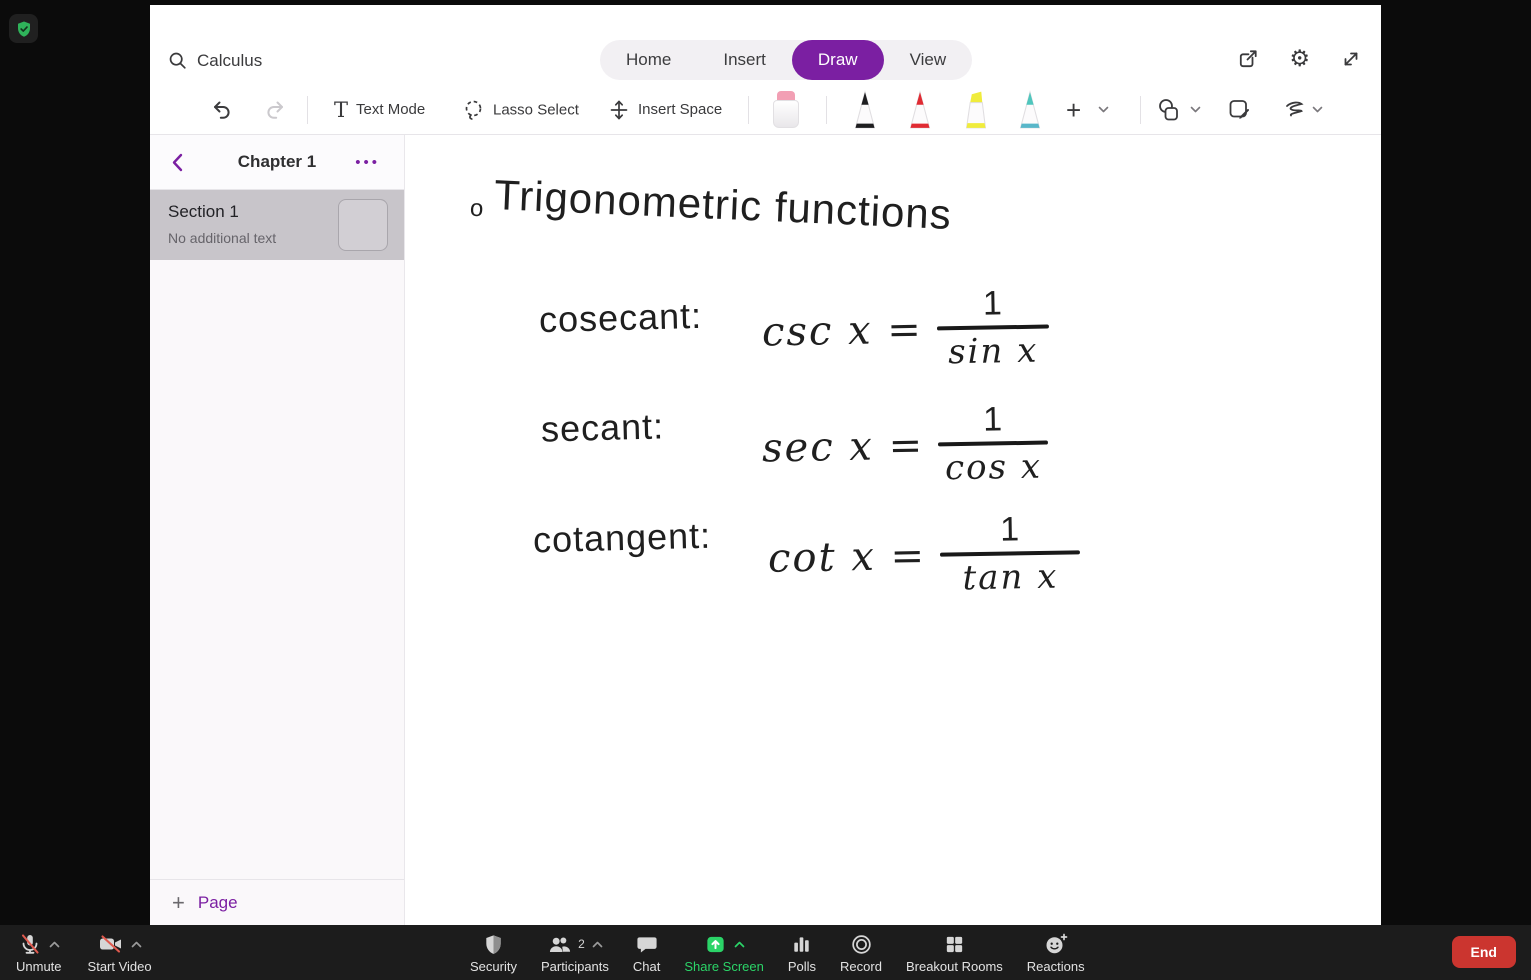 The image size is (1531, 980). What do you see at coordinates (920, 109) in the screenshot?
I see `red-pen-tool` at bounding box center [920, 109].